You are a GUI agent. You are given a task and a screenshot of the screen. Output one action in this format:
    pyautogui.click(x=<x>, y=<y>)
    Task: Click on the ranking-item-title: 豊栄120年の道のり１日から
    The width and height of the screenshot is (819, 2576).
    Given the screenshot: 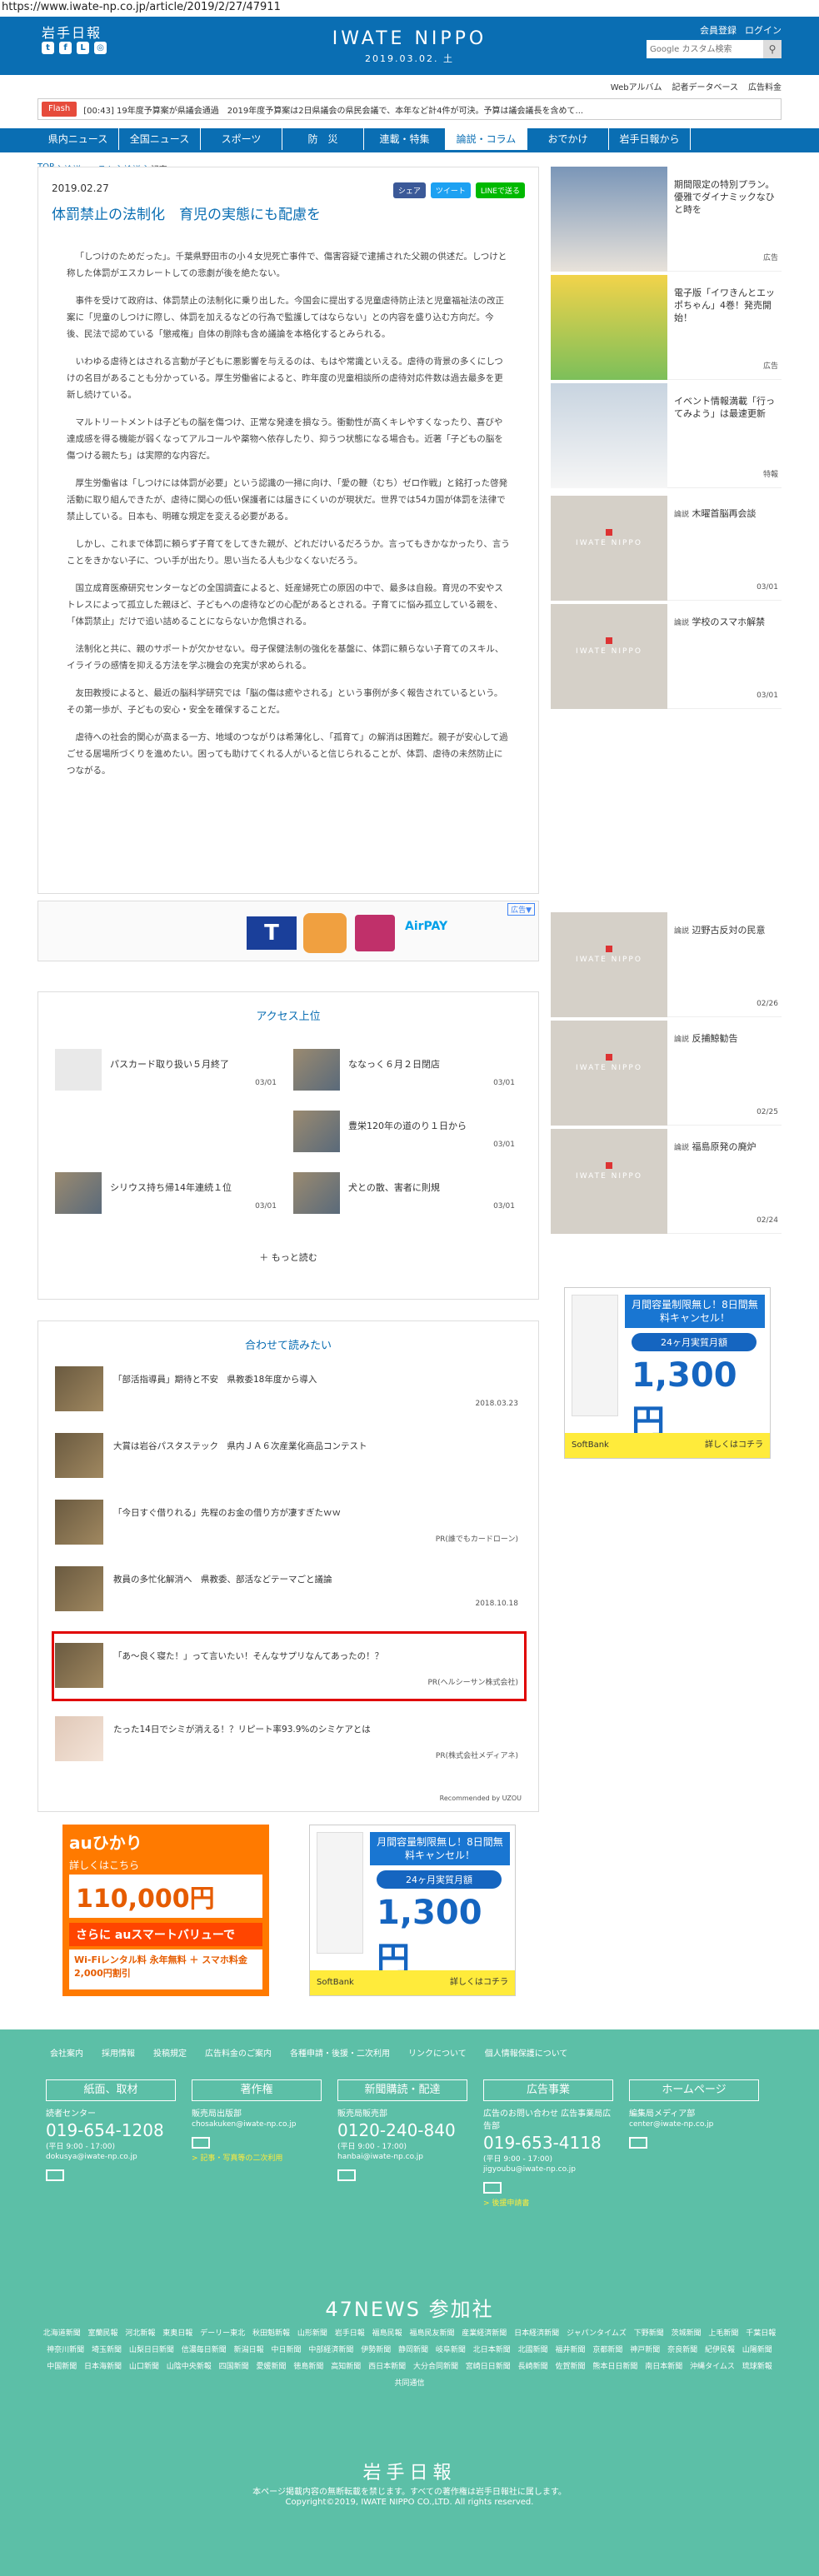 What is the action you would take?
    pyautogui.click(x=407, y=1125)
    